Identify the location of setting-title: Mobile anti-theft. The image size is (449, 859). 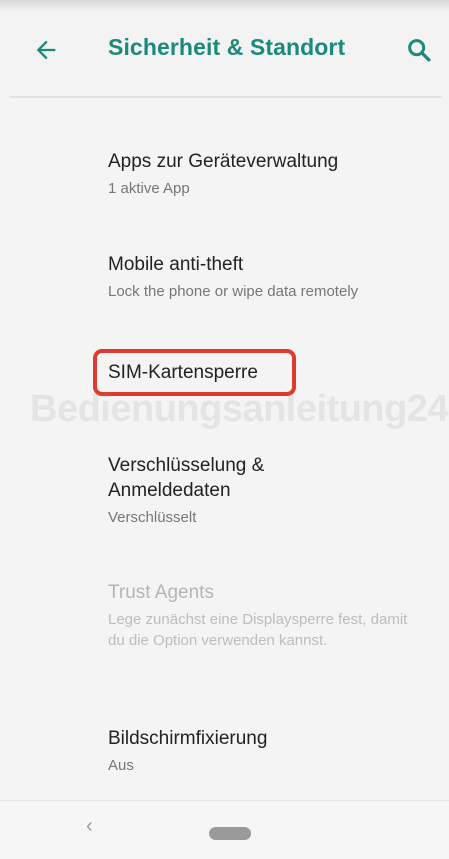
(176, 264).